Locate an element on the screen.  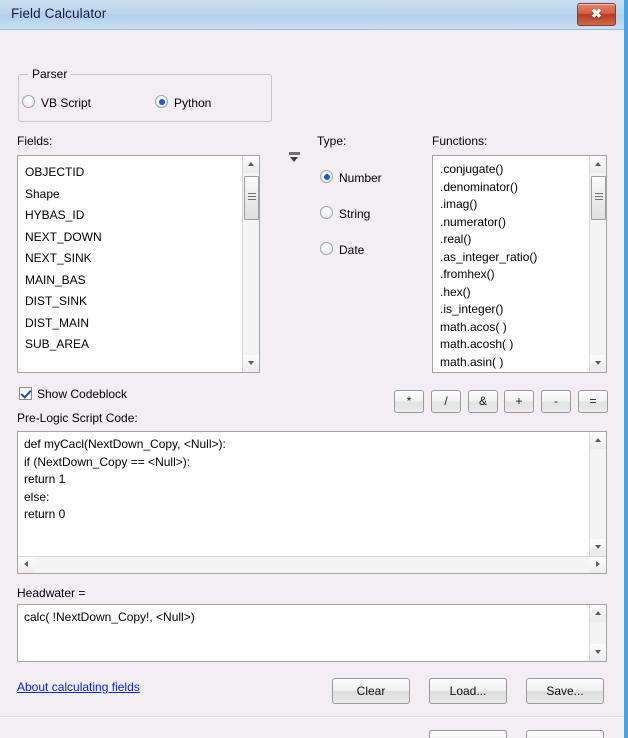
radio-date is located at coordinates (326, 248).